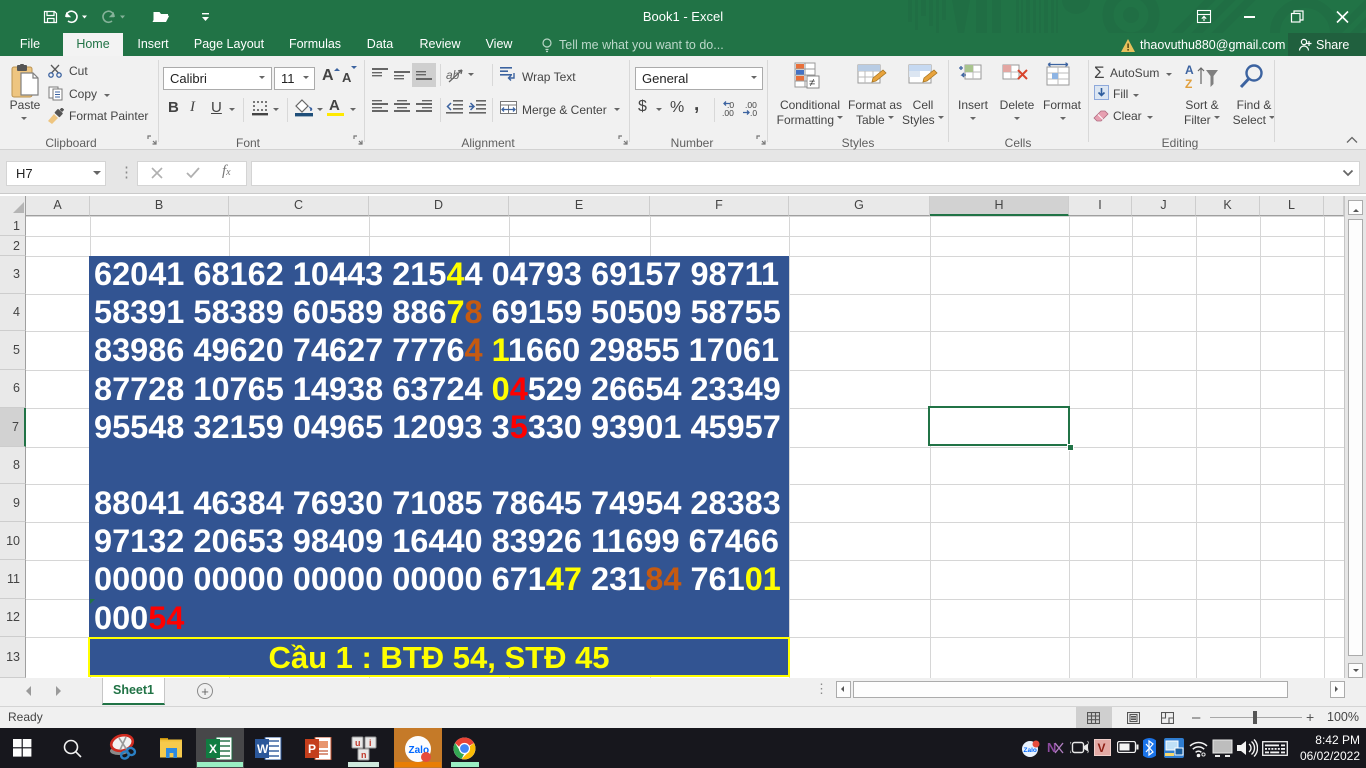 The height and width of the screenshot is (768, 1366). Describe the element at coordinates (1189, 70) in the screenshot. I see `svg-text: A` at that location.